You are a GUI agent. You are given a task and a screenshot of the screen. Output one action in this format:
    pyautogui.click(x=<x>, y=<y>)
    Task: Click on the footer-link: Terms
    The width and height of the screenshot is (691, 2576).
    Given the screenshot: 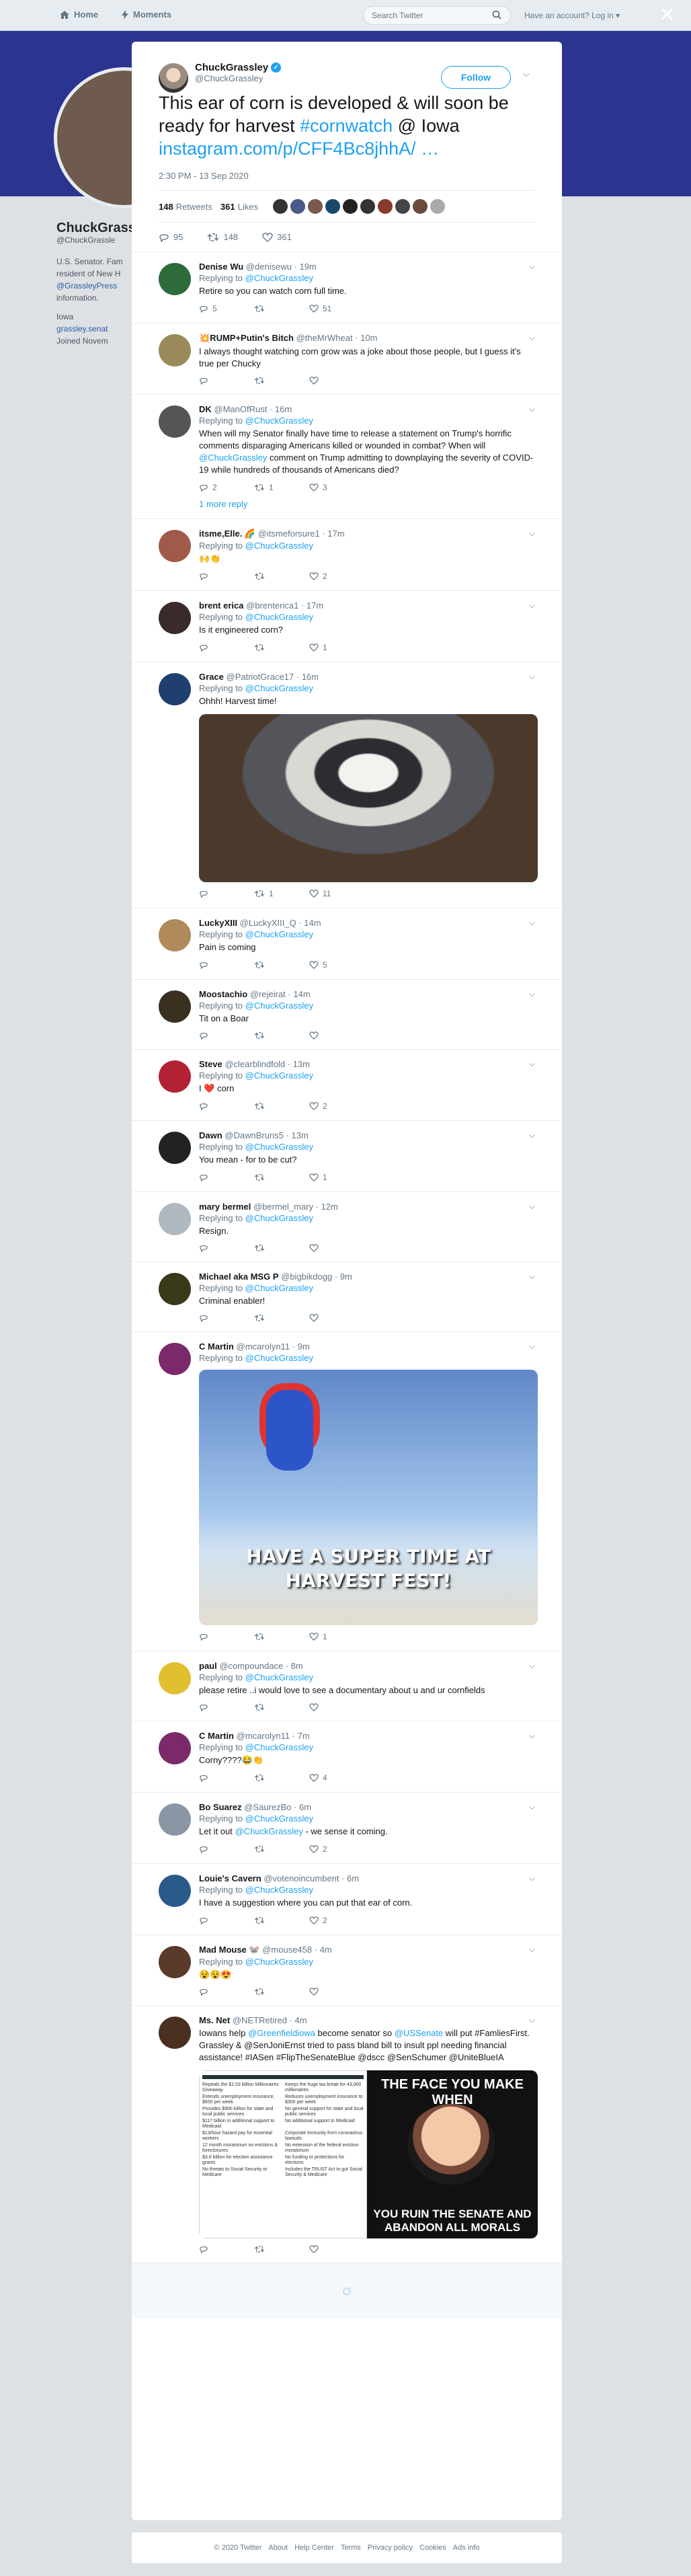 What is the action you would take?
    pyautogui.click(x=351, y=2548)
    